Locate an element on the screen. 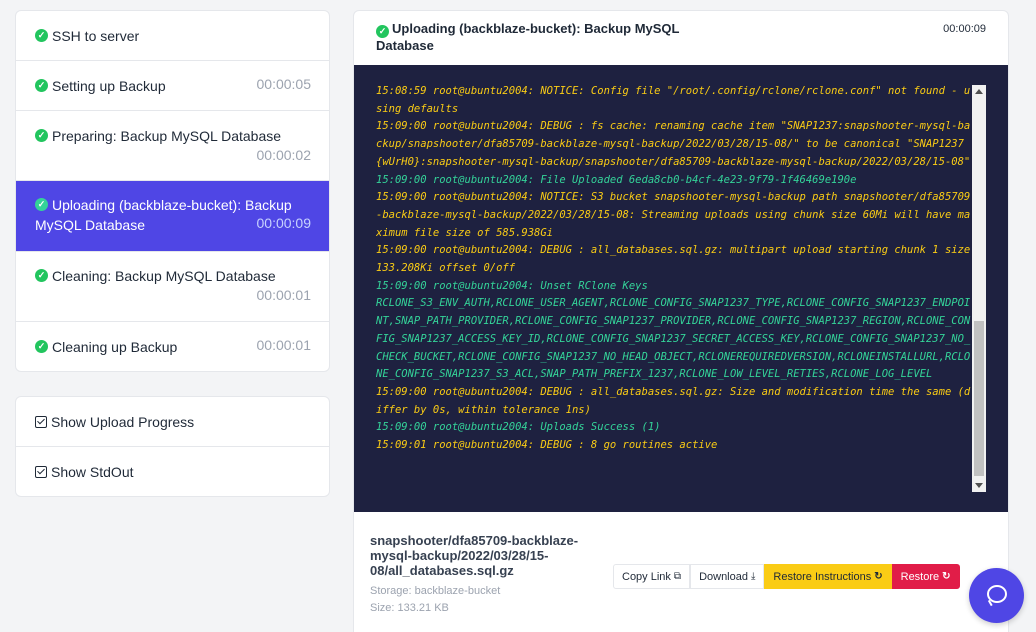 Image resolution: width=1036 pixels, height=632 pixels. step-duration: 00:00:05 is located at coordinates (284, 84).